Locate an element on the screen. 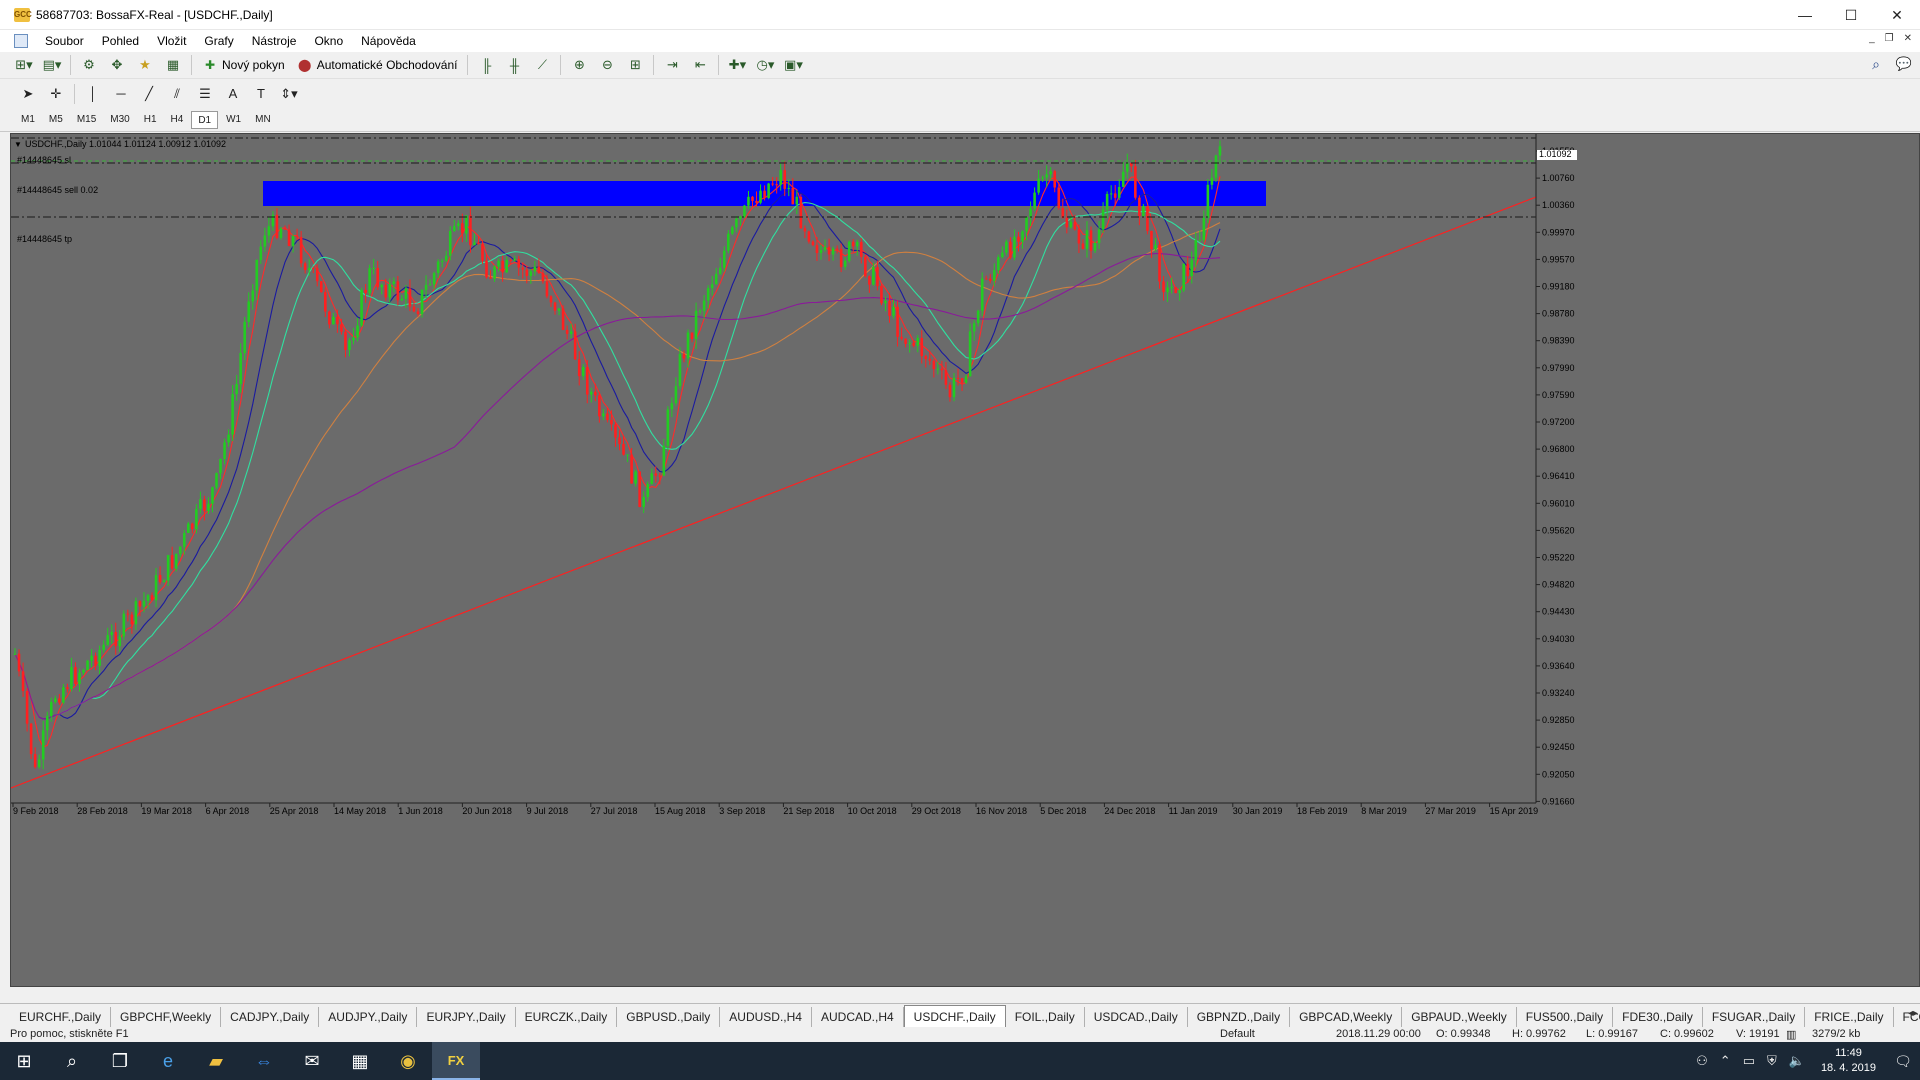 The height and width of the screenshot is (1080, 1920). chart-tab: GBPNZD.,Daily is located at coordinates (1239, 1017).